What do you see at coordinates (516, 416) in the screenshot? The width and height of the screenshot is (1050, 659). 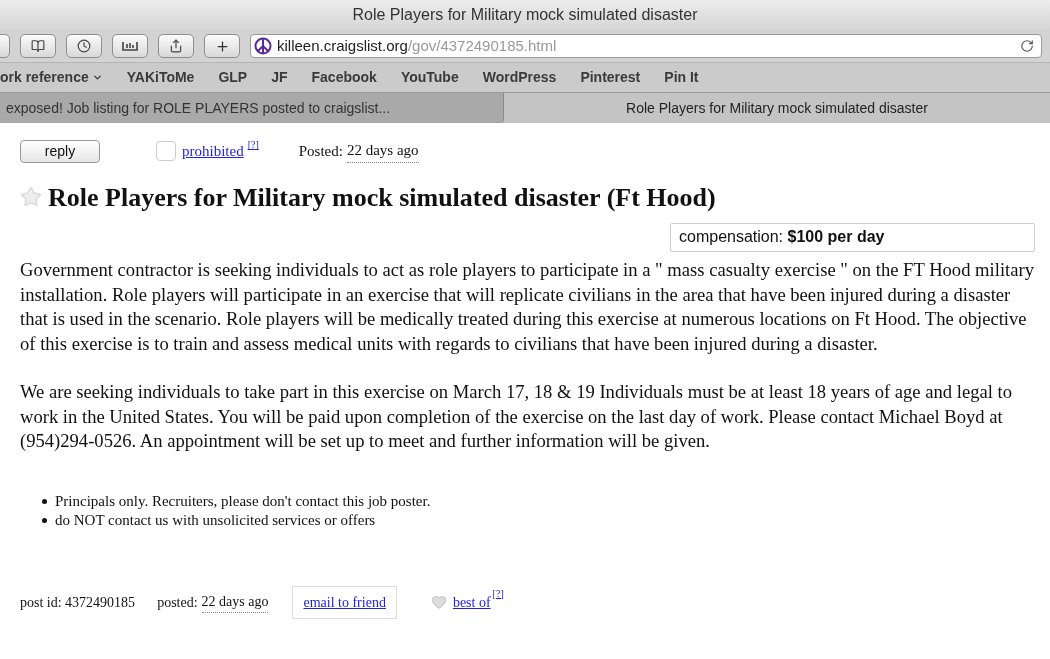 I see `body-paragraph: We are seeking individuals to take part in this exercise on March 17, 18 & 19 Individuals must be at least 18 years of age and legal to work in the United States. You will be paid upon completion of the exercise on the last day of work. Please contact Michael Boyd at (954)294-0526. An appointment will be set up to meet and further information will be given.` at bounding box center [516, 416].